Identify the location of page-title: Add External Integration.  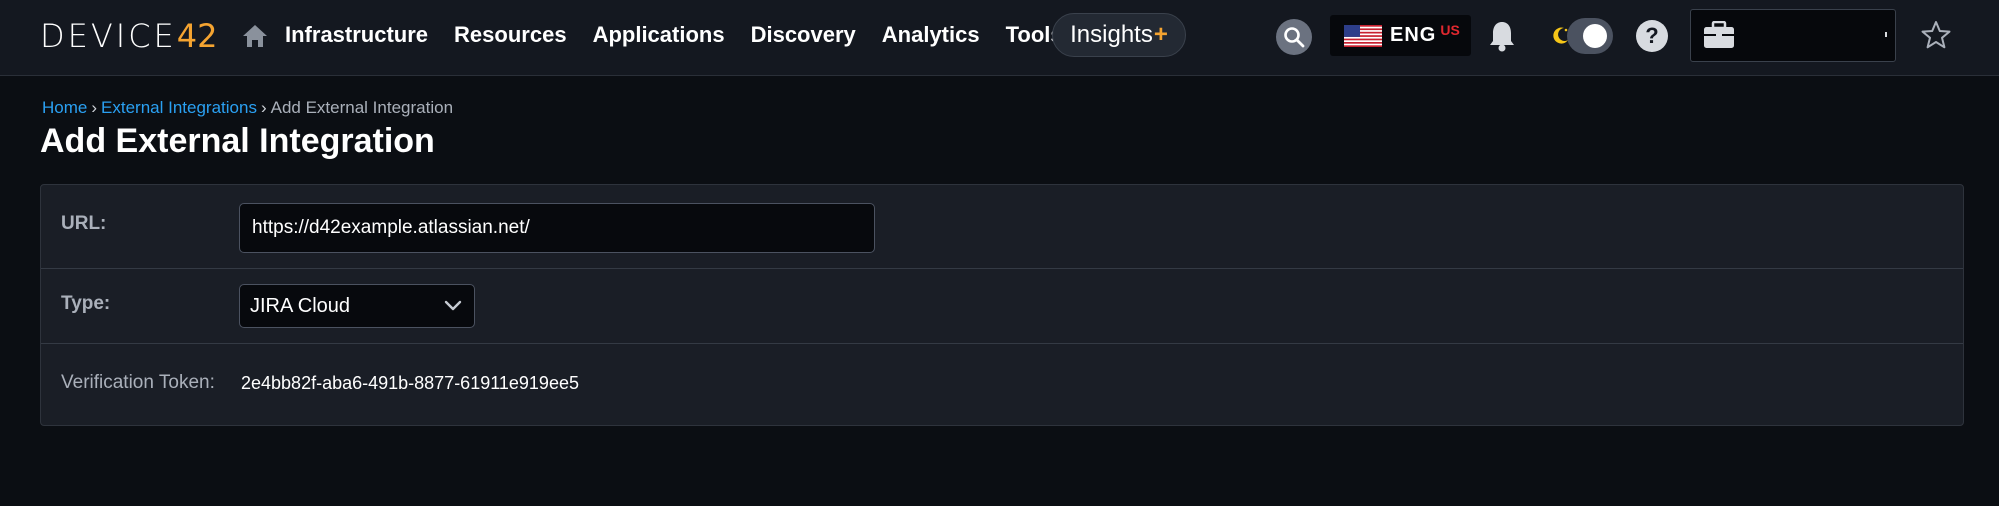
(237, 141).